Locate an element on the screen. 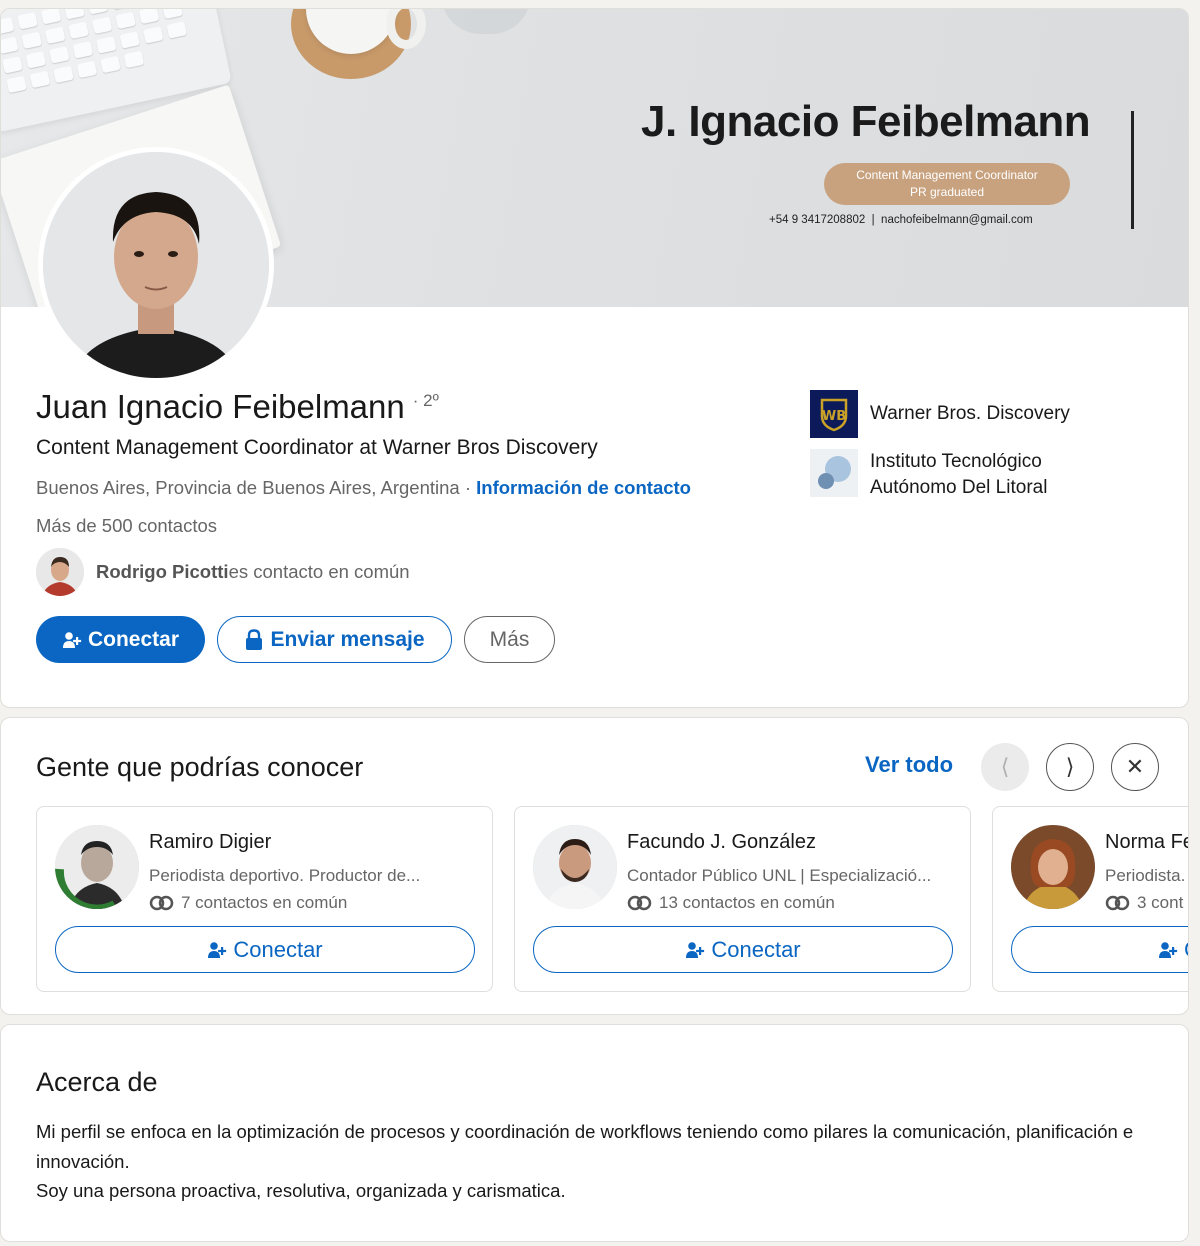 This screenshot has width=1200, height=1246. chevron-left-icon: ⟨ is located at coordinates (1005, 766).